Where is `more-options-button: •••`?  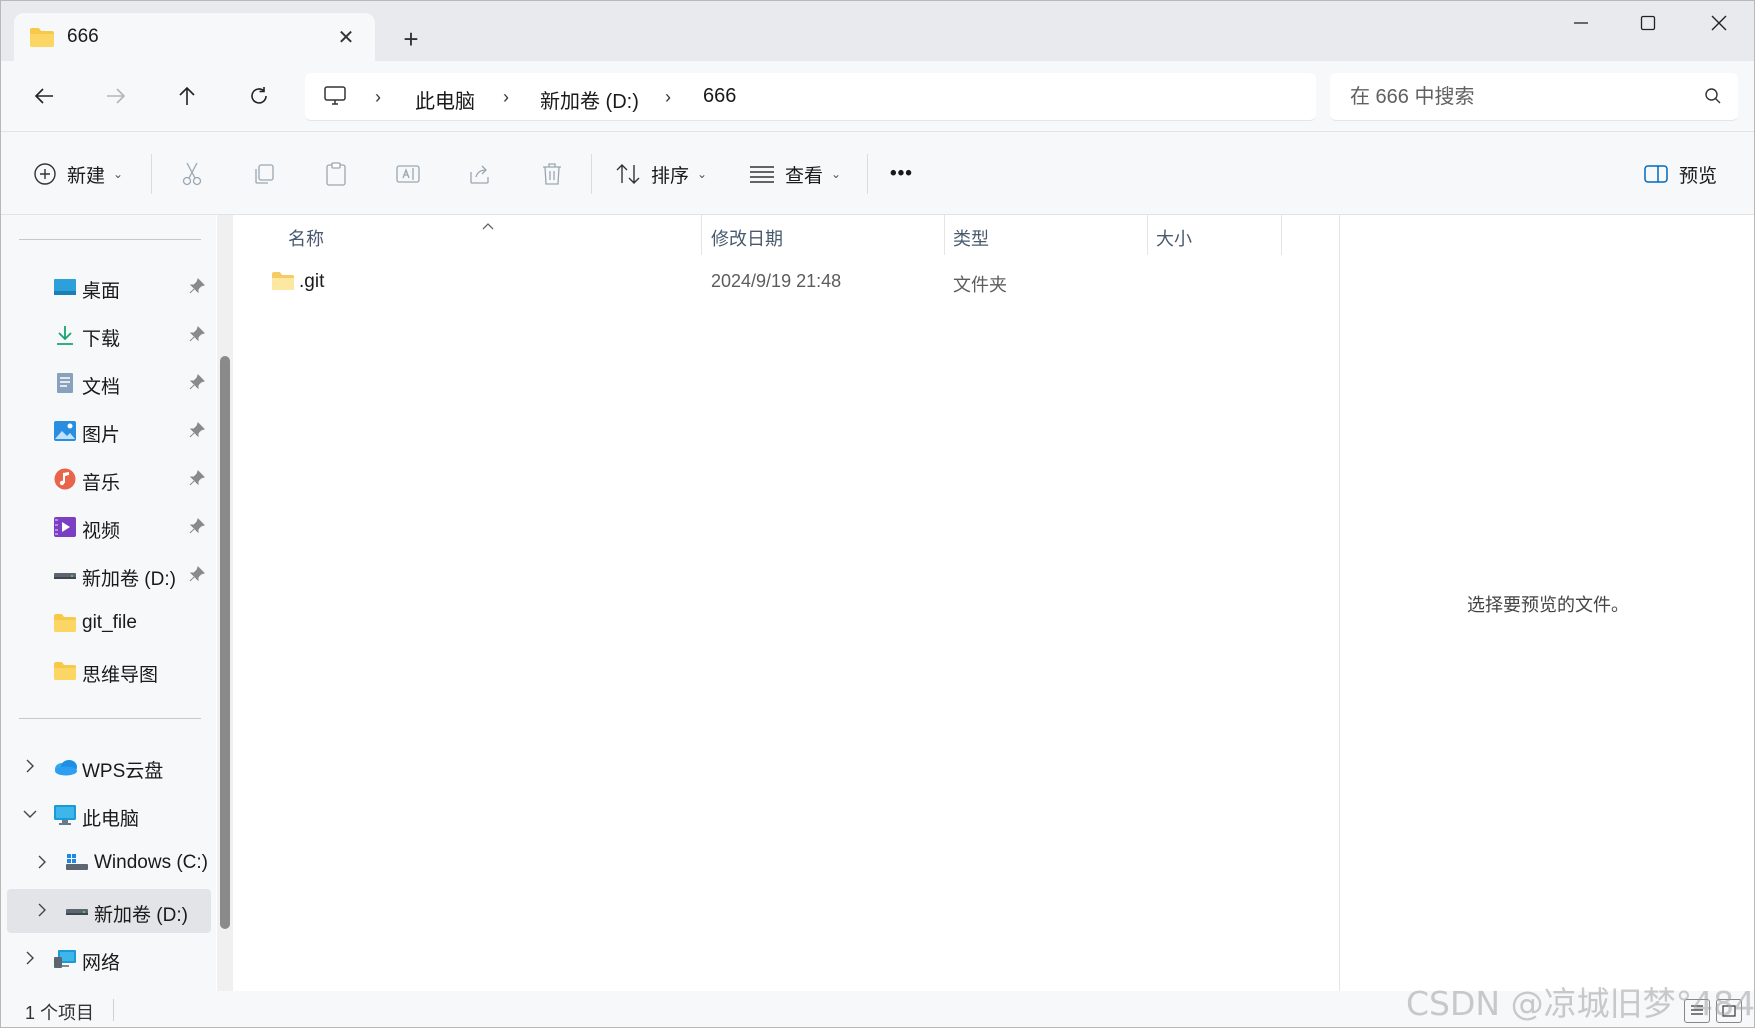
more-options-button: ••• is located at coordinates (901, 174).